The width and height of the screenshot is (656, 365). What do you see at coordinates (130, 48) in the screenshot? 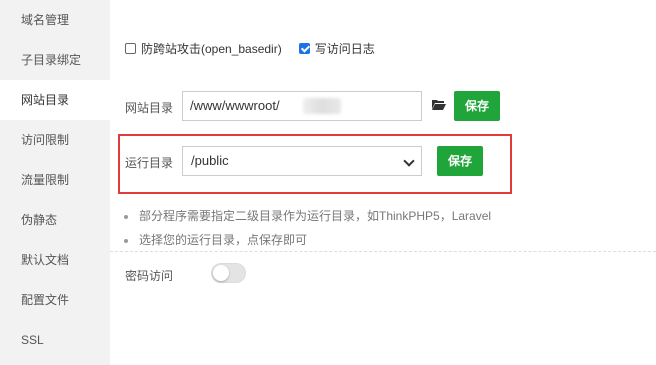
I see `open-basedir-checkbox` at bounding box center [130, 48].